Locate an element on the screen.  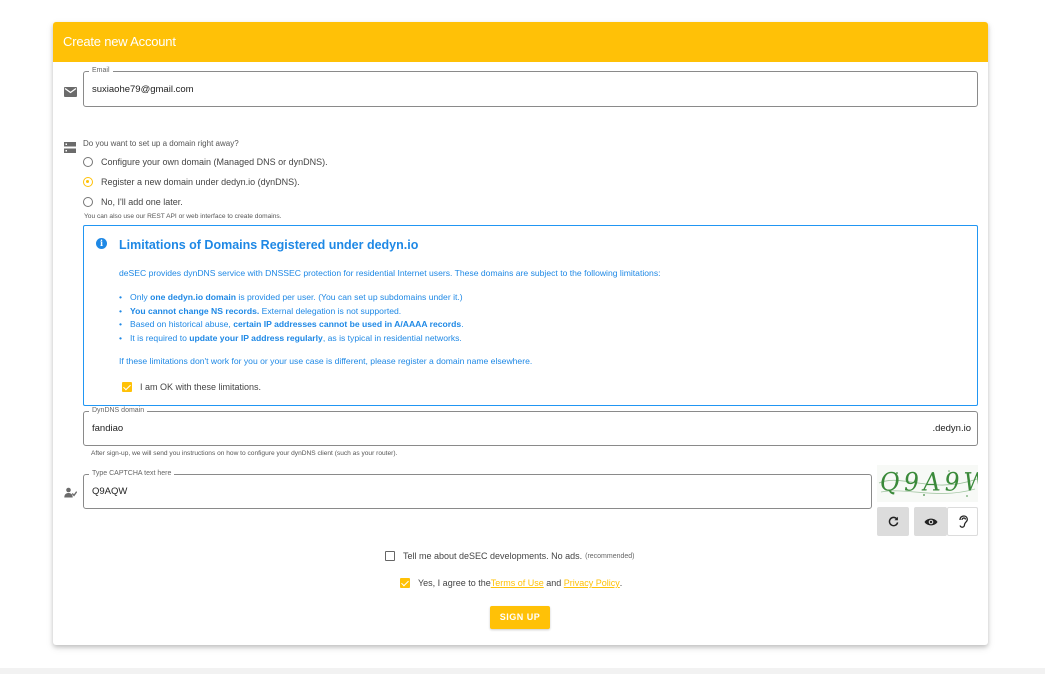
captcha-view-button is located at coordinates (930, 521).